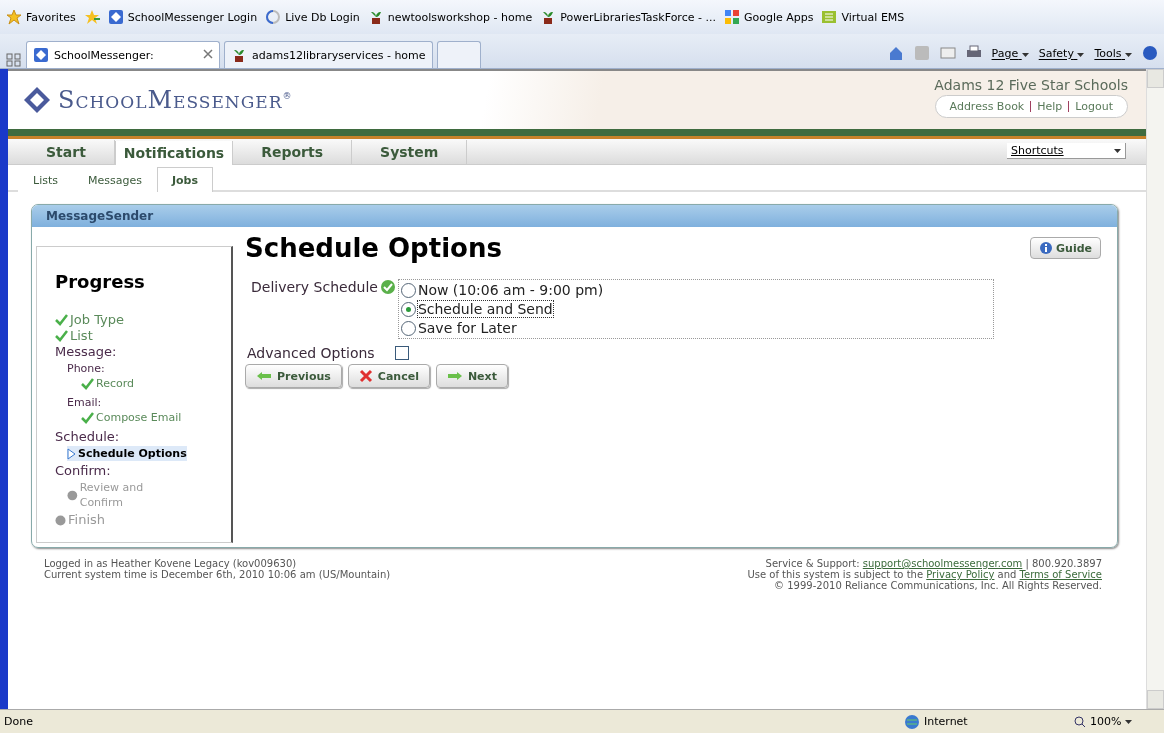 The image size is (1164, 733). What do you see at coordinates (123, 54) in the screenshot?
I see `browser-tab: SchoolMessenger:` at bounding box center [123, 54].